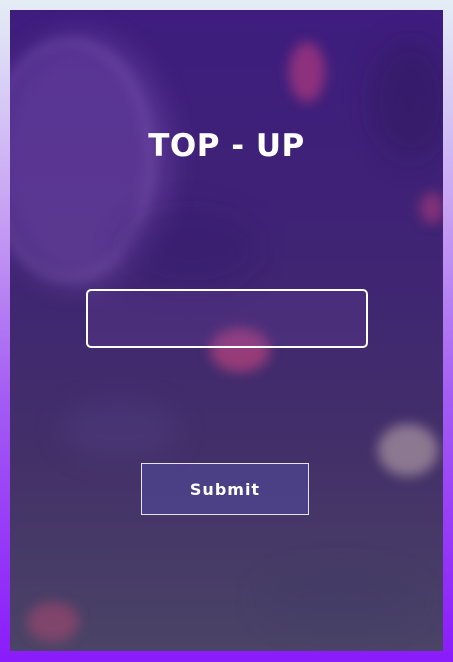 This screenshot has height=662, width=453. I want to click on page-title: TOP - UP, so click(226, 146).